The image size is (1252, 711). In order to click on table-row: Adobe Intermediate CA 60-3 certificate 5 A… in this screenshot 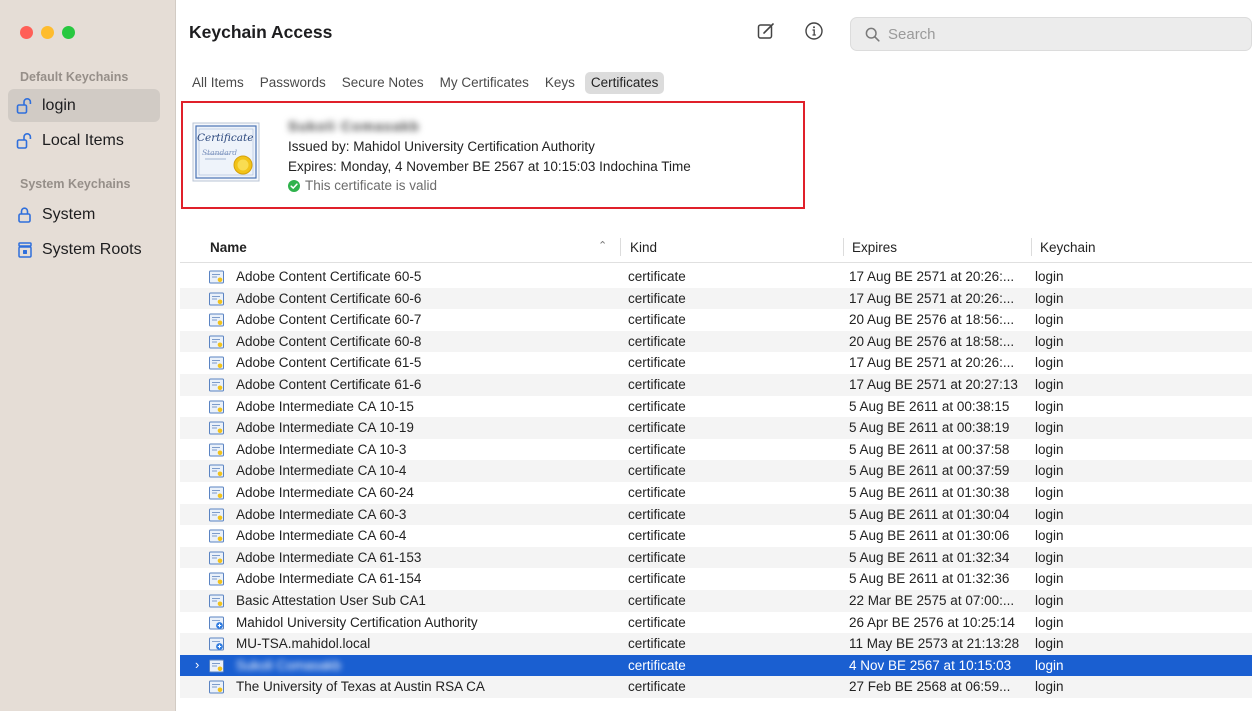, I will do `click(716, 514)`.